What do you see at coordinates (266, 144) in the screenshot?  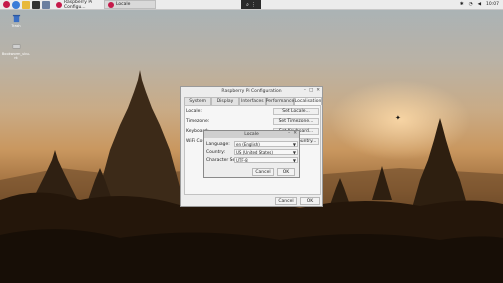 I see `language-select: en (English) ▼` at bounding box center [266, 144].